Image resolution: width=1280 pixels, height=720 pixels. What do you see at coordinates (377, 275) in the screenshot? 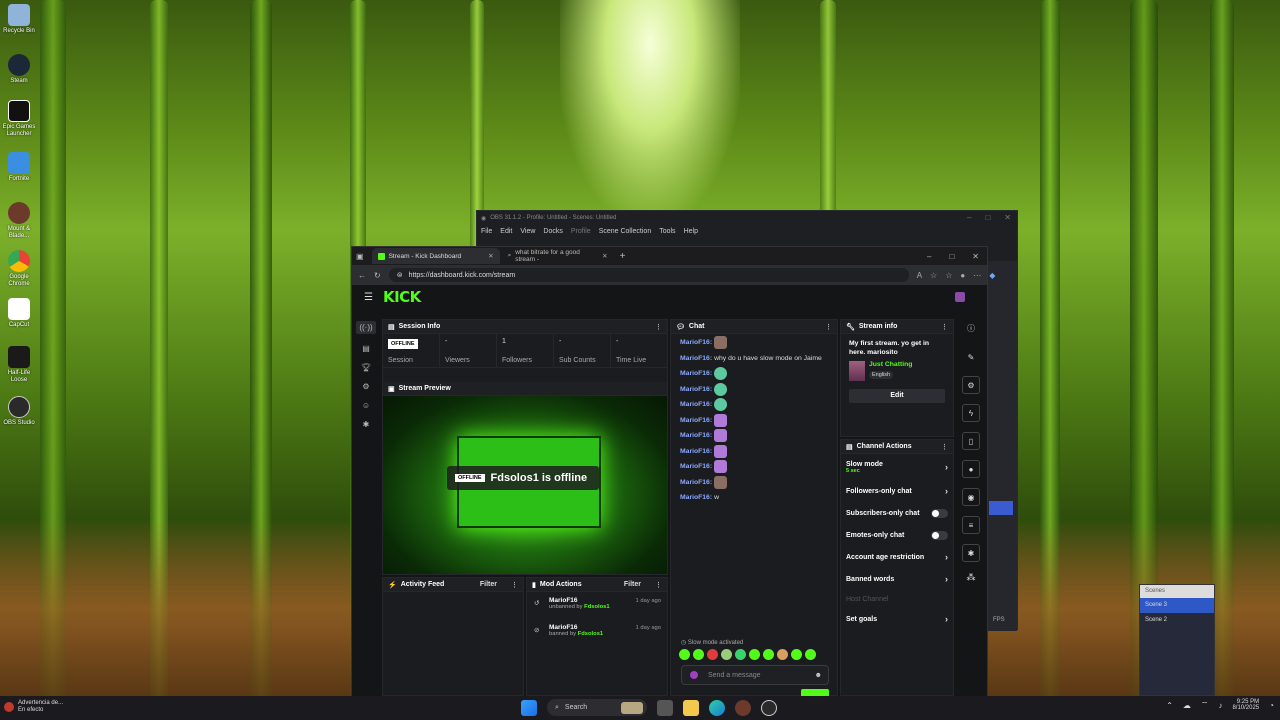
I see `refresh-icon: ↻` at bounding box center [377, 275].